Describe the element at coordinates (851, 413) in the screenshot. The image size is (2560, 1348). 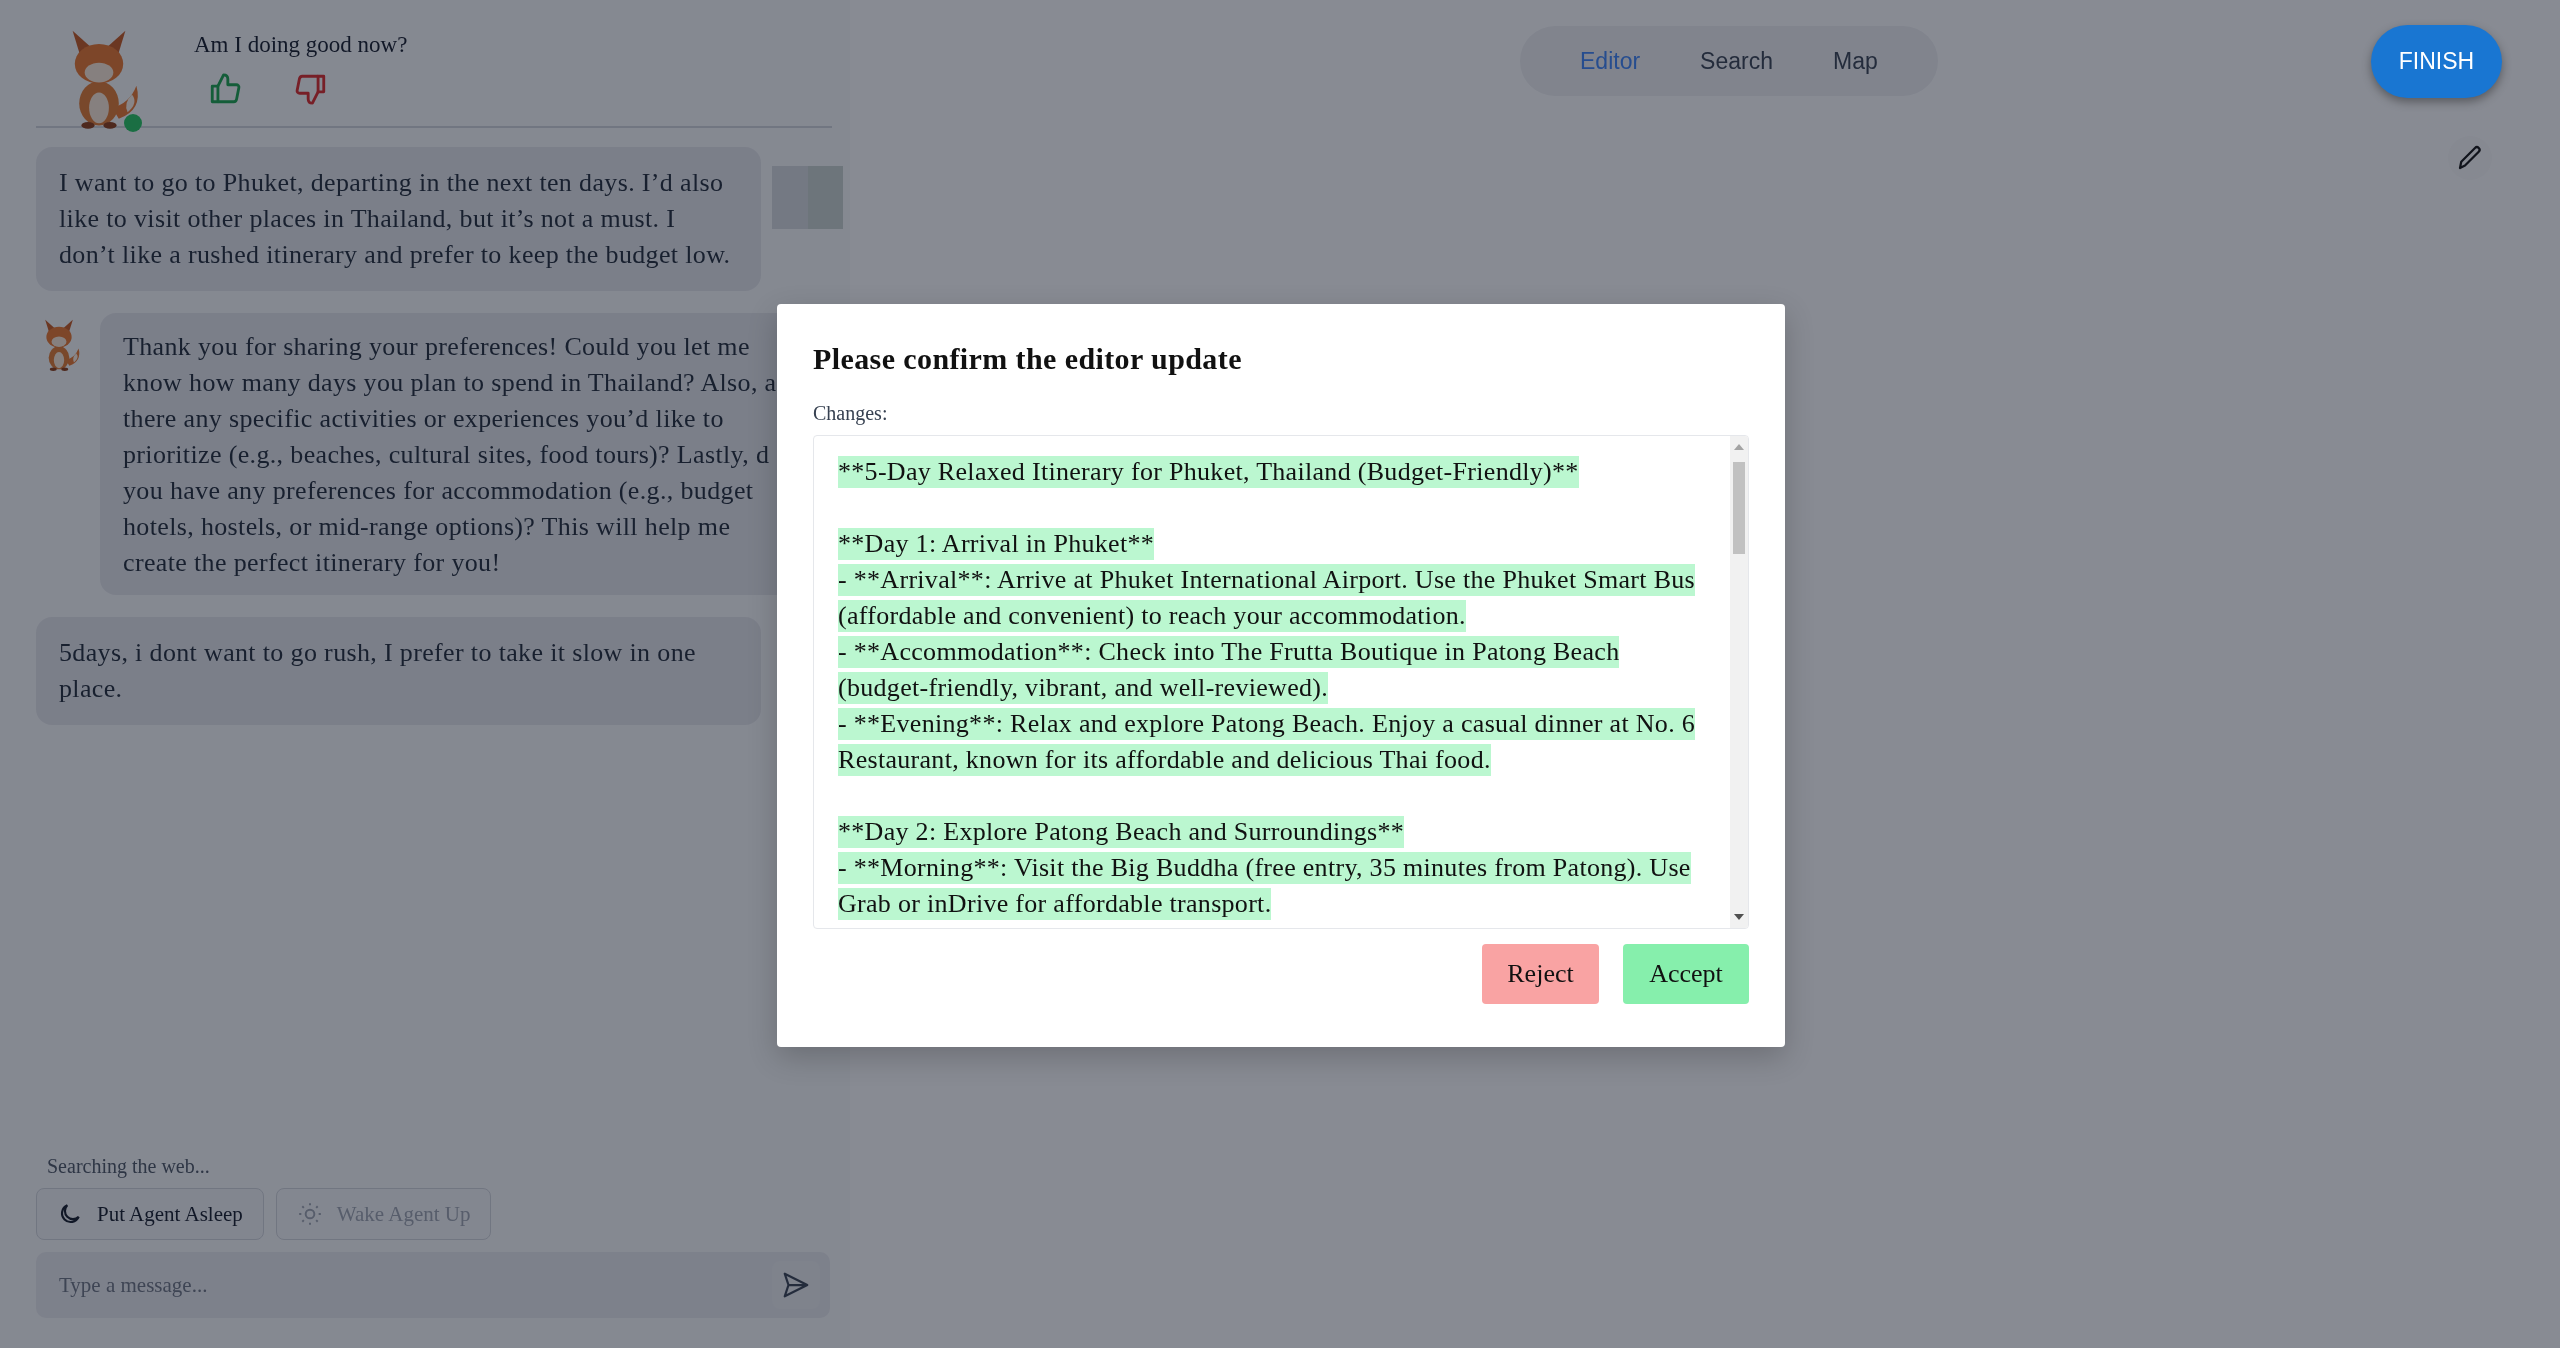
I see `changes-label: Changes:` at that location.